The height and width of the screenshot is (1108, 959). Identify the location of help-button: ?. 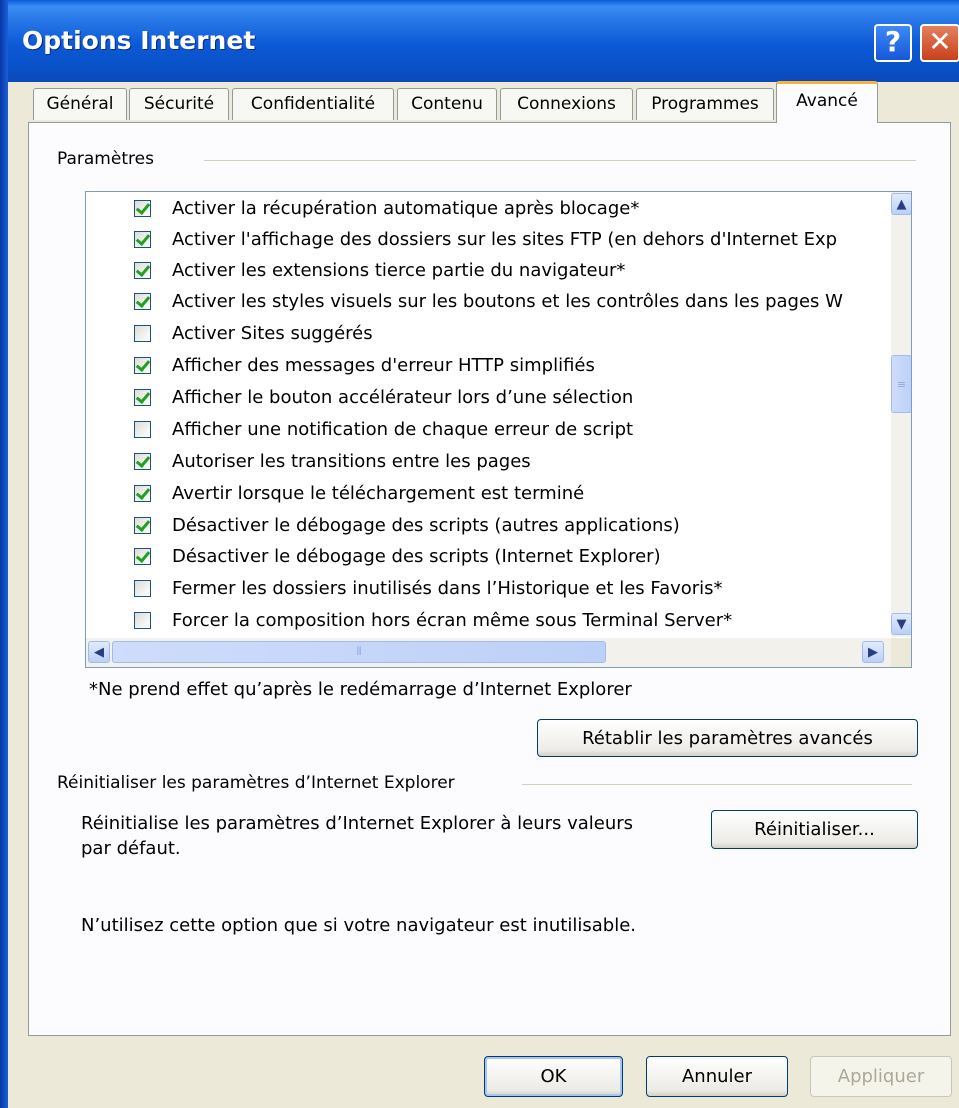
(893, 43).